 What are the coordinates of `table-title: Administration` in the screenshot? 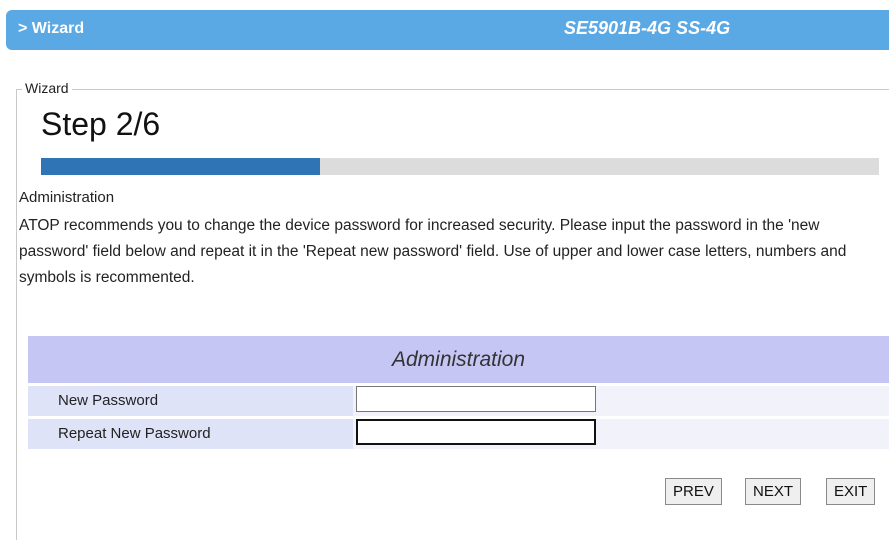 It's located at (458, 359).